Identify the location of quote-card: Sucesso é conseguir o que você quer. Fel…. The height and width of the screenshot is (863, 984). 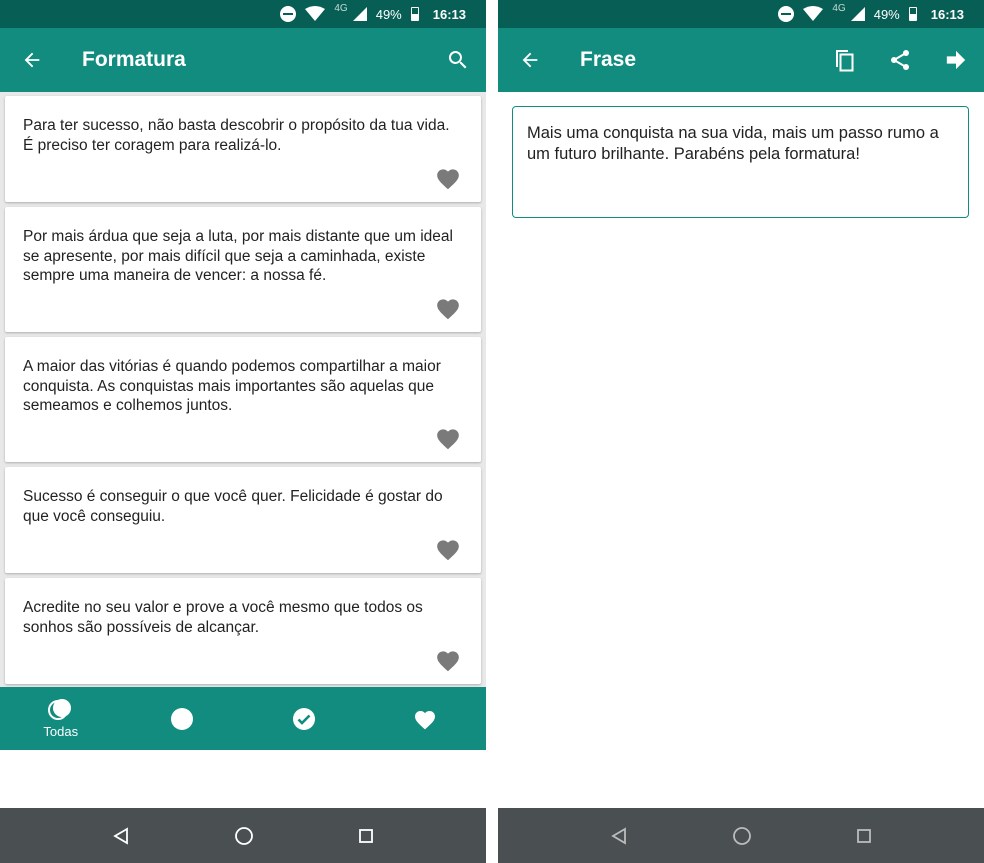
(243, 520).